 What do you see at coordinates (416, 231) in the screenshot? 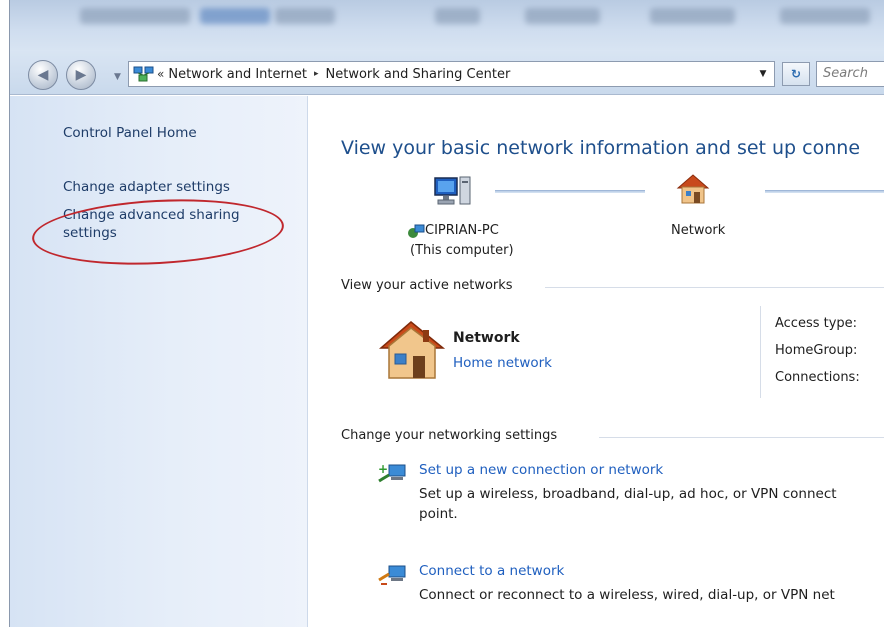
I see `network-computer-small-icon` at bounding box center [416, 231].